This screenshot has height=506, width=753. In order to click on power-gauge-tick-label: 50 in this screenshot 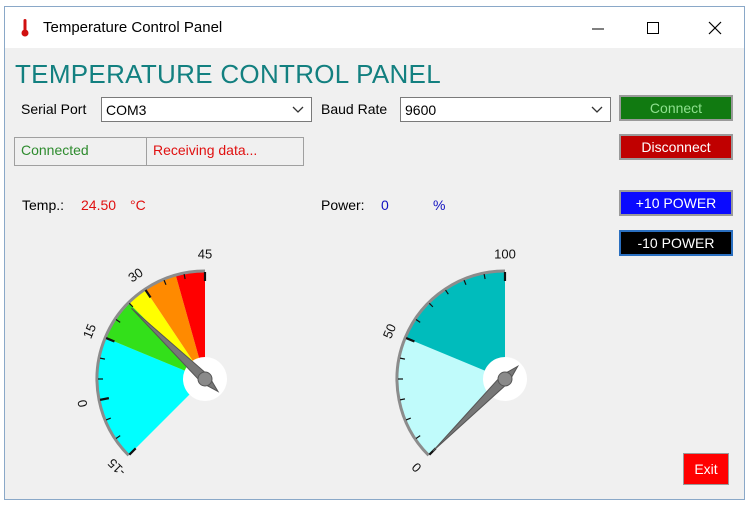, I will do `click(389, 331)`.